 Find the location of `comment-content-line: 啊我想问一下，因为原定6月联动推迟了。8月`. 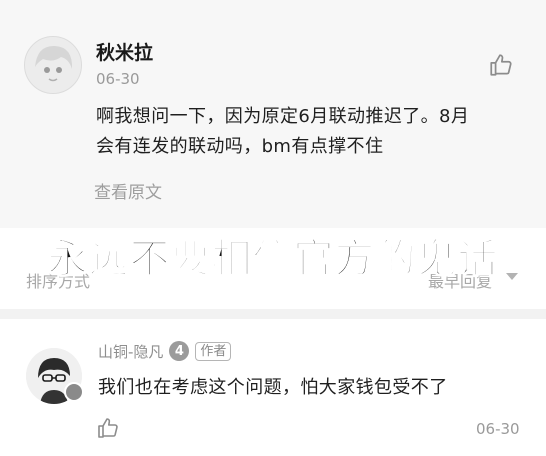

comment-content-line: 啊我想问一下，因为原定6月联动推迟了。8月 is located at coordinates (283, 116).